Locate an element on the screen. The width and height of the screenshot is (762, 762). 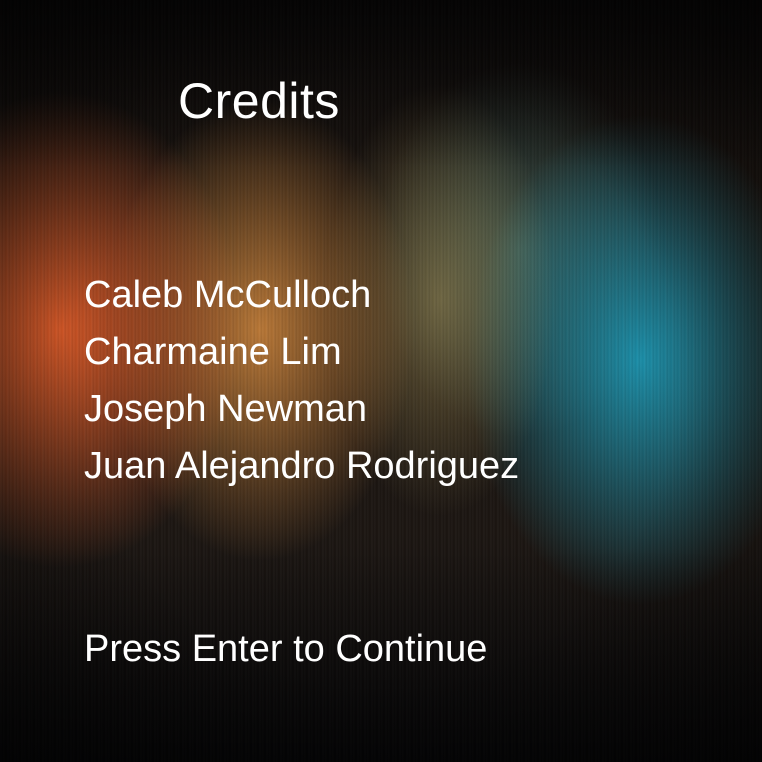
continue-prompt: Press Enter to Continue is located at coordinates (285, 649).